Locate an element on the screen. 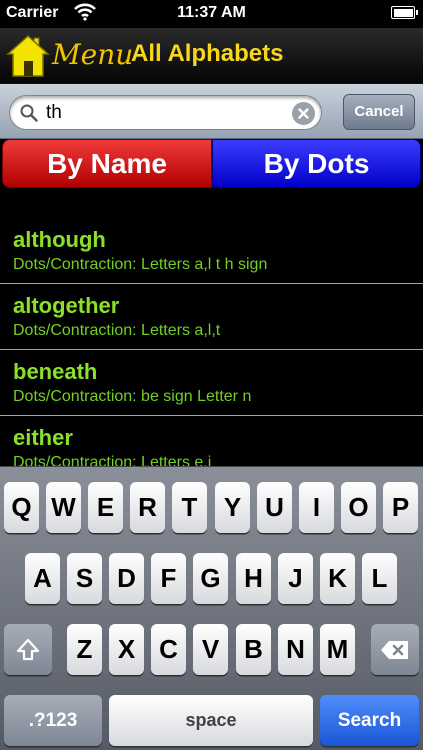 The width and height of the screenshot is (423, 750). page-title: All Alphabets is located at coordinates (207, 53).